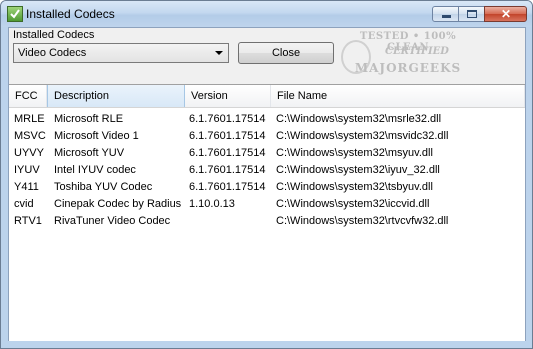  I want to click on cell-description: Intel IYUV codec, so click(95, 170).